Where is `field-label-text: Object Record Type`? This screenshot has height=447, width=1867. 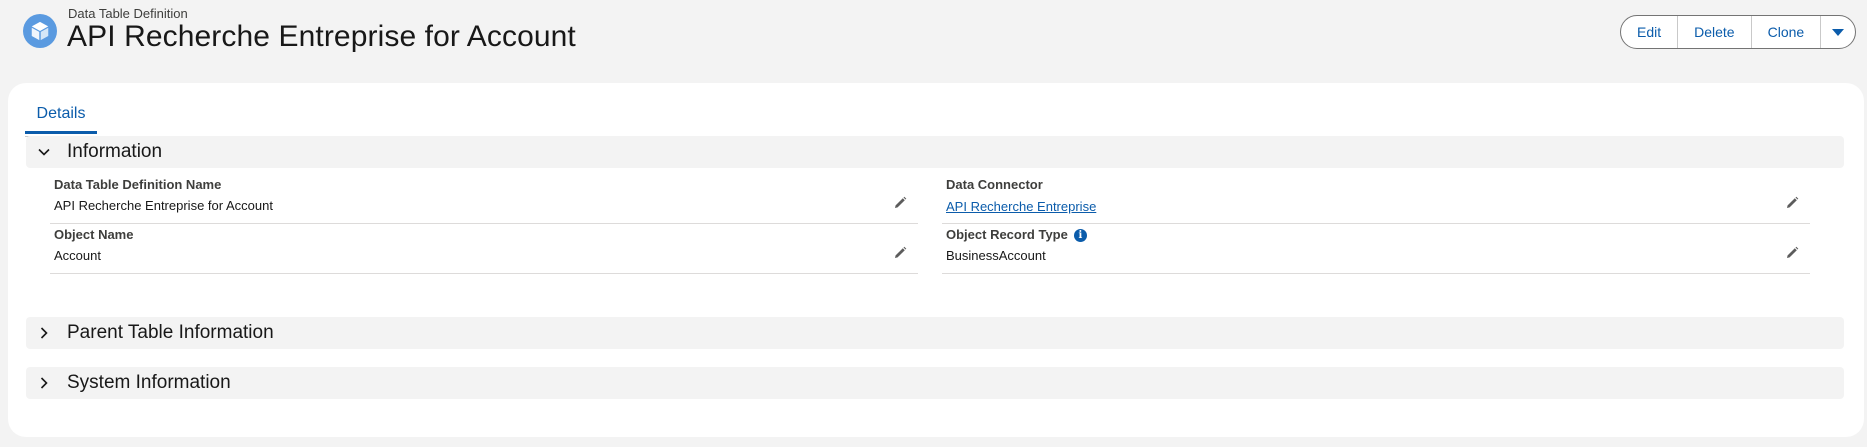 field-label-text: Object Record Type is located at coordinates (1007, 234).